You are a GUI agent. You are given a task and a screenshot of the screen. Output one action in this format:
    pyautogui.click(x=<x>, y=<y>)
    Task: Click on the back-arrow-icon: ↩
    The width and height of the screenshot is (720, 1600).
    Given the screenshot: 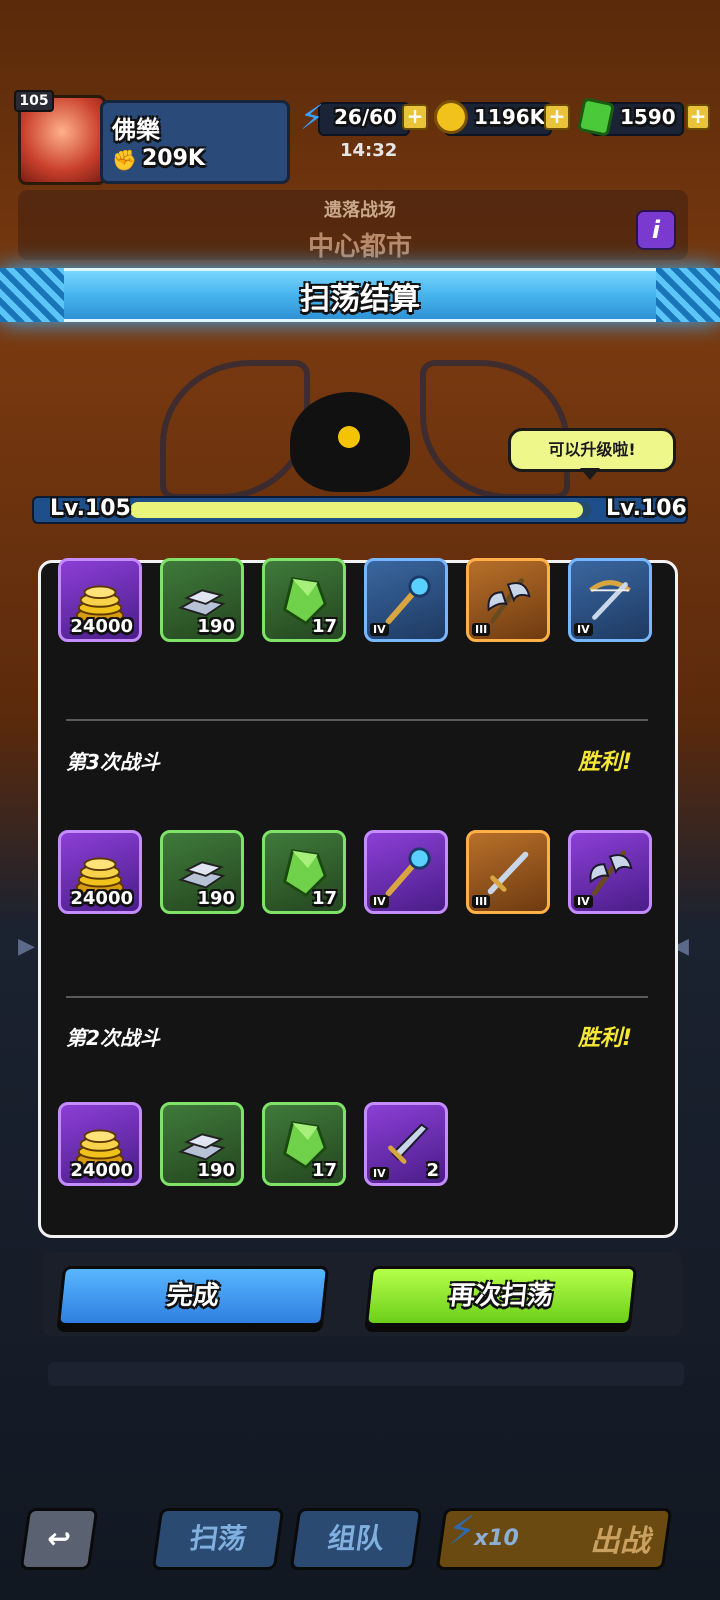 What is the action you would take?
    pyautogui.click(x=59, y=1538)
    